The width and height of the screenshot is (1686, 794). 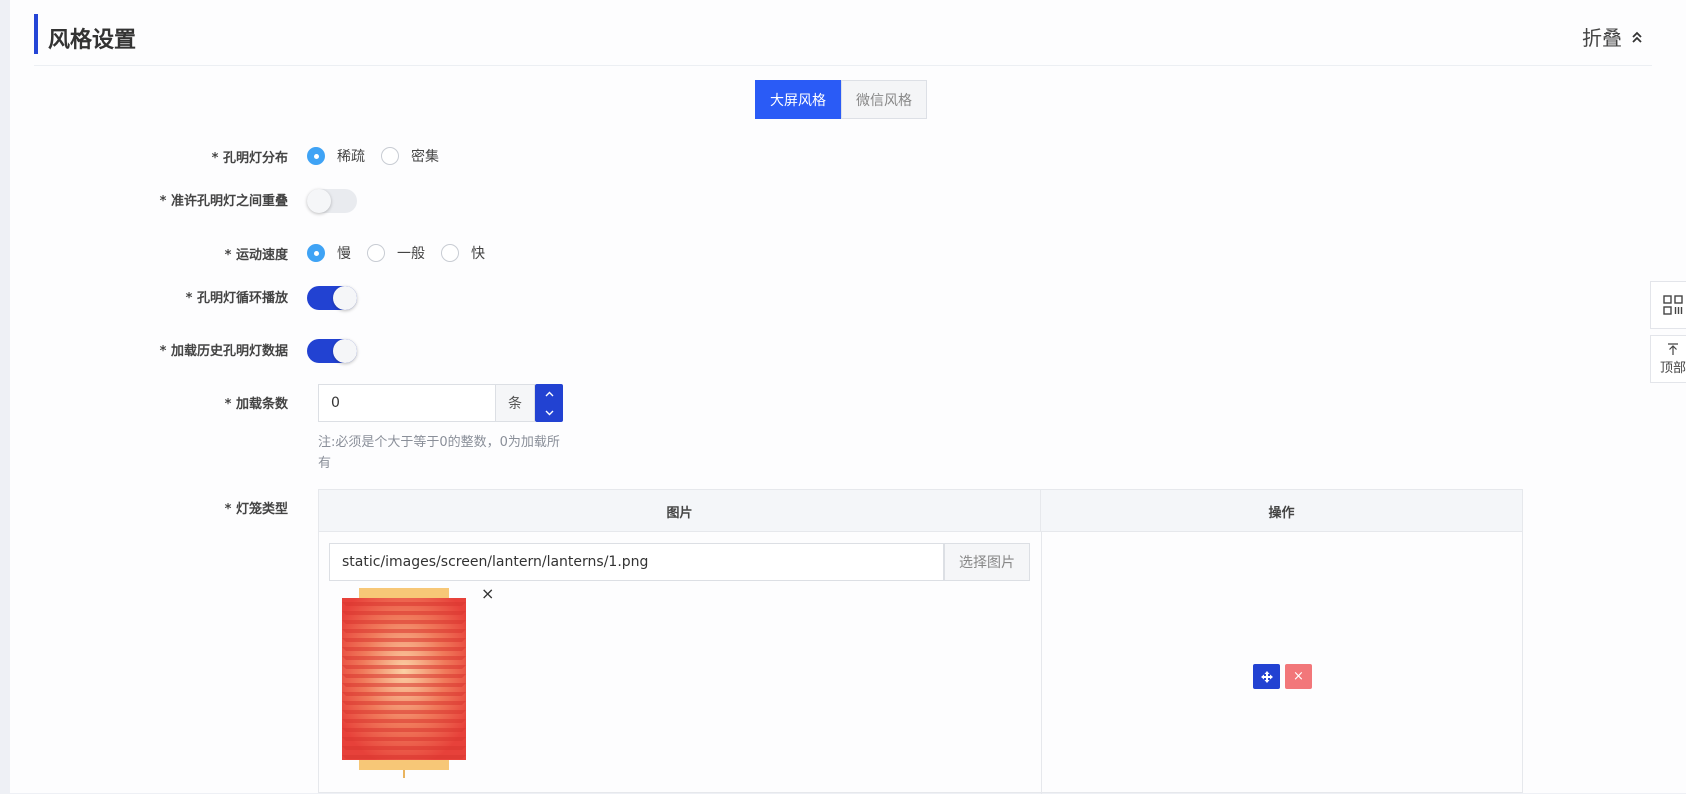 What do you see at coordinates (478, 253) in the screenshot?
I see `radio-fast-label: 快` at bounding box center [478, 253].